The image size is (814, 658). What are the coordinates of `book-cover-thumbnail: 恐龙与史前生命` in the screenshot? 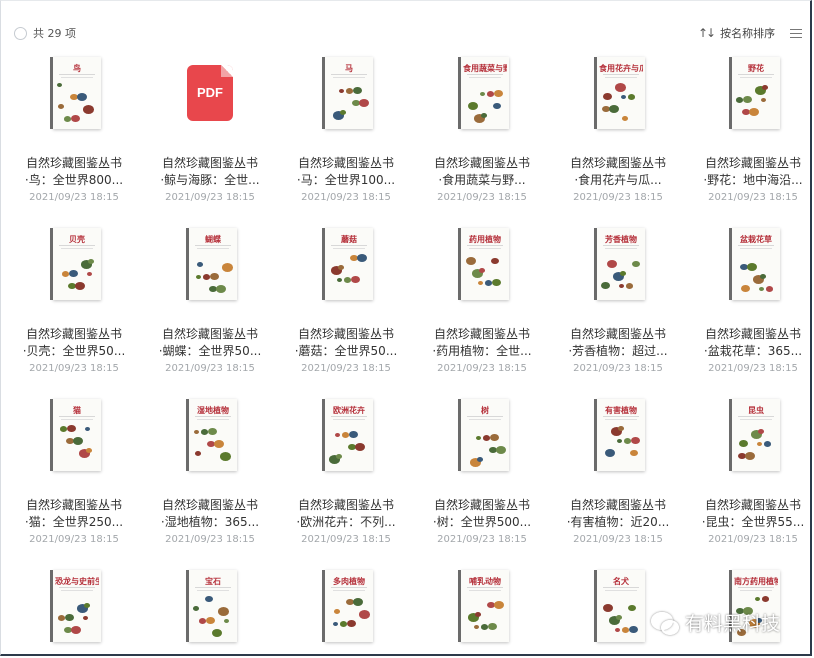 It's located at (77, 606).